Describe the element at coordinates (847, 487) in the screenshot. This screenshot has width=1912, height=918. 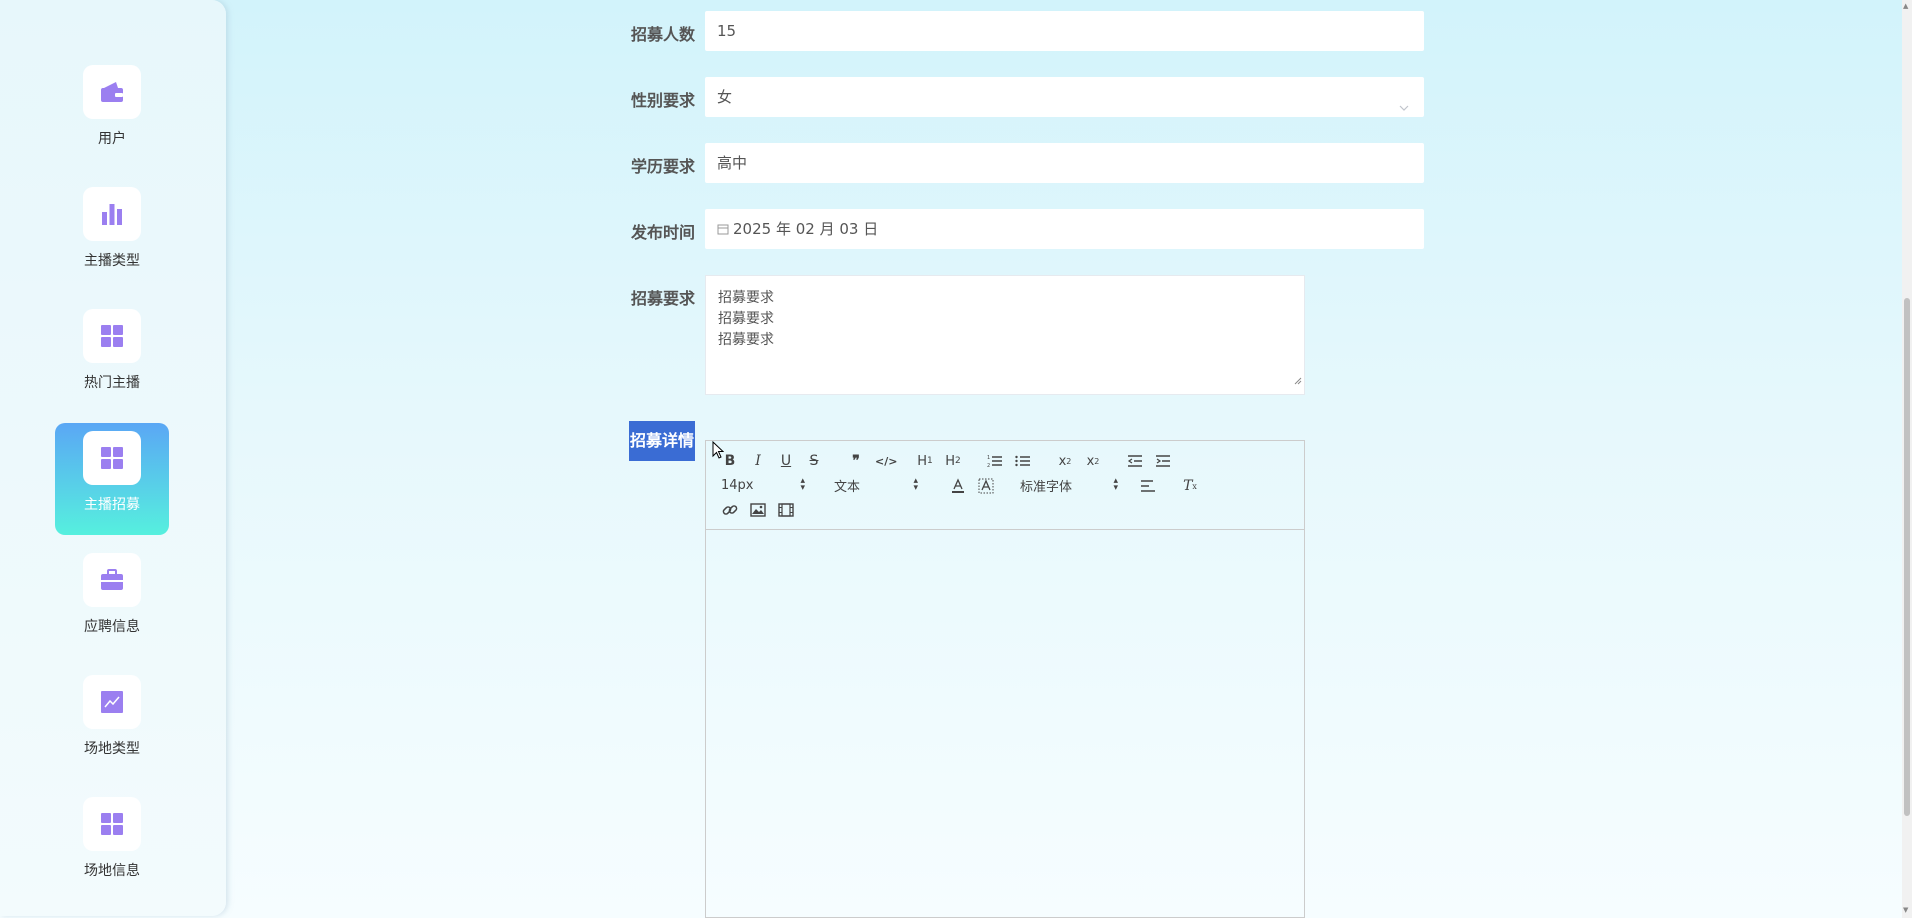
I see `block-type-value: 文本` at that location.